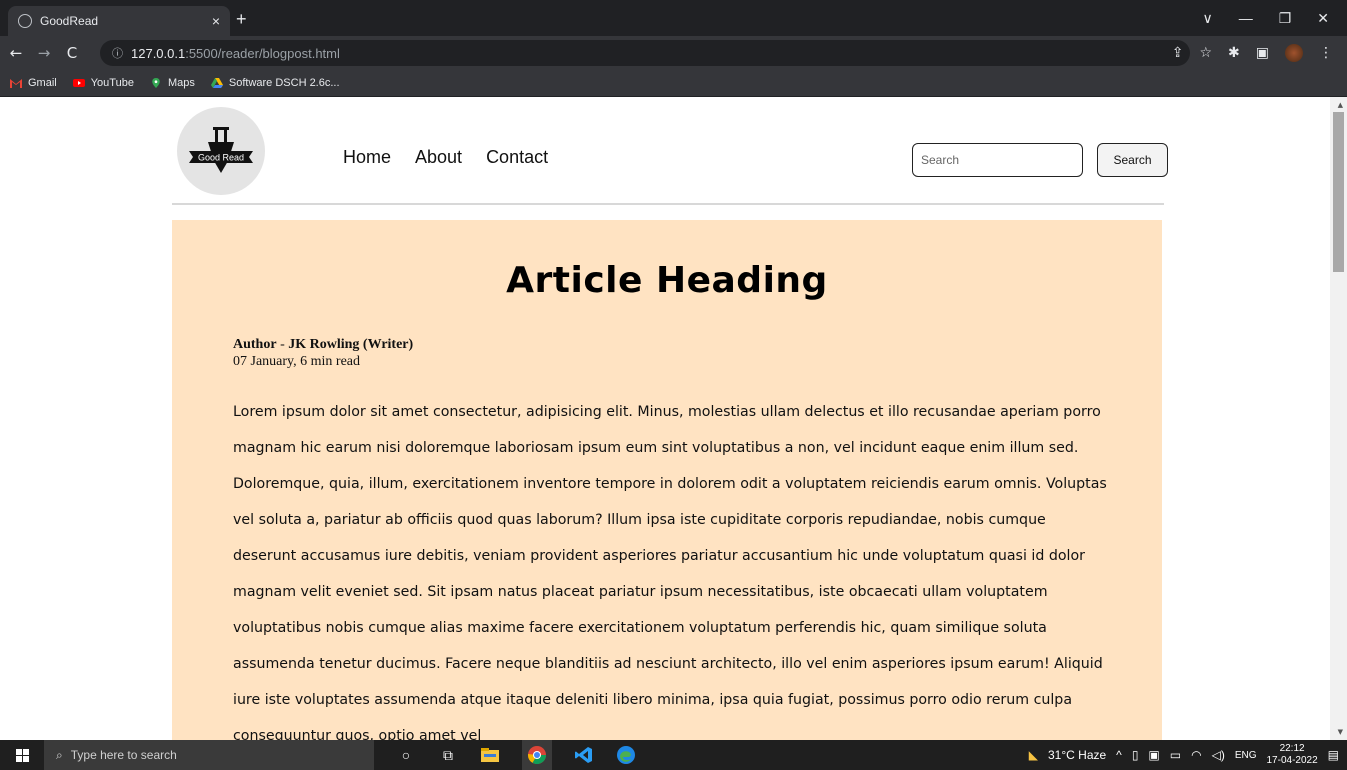 The height and width of the screenshot is (770, 1347). I want to click on author-label: Author, so click(255, 344).